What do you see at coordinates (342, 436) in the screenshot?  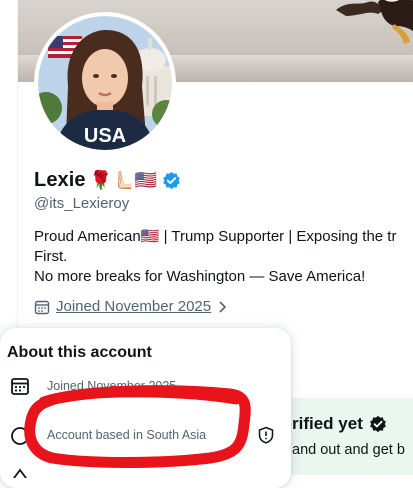 I see `verify-panel` at bounding box center [342, 436].